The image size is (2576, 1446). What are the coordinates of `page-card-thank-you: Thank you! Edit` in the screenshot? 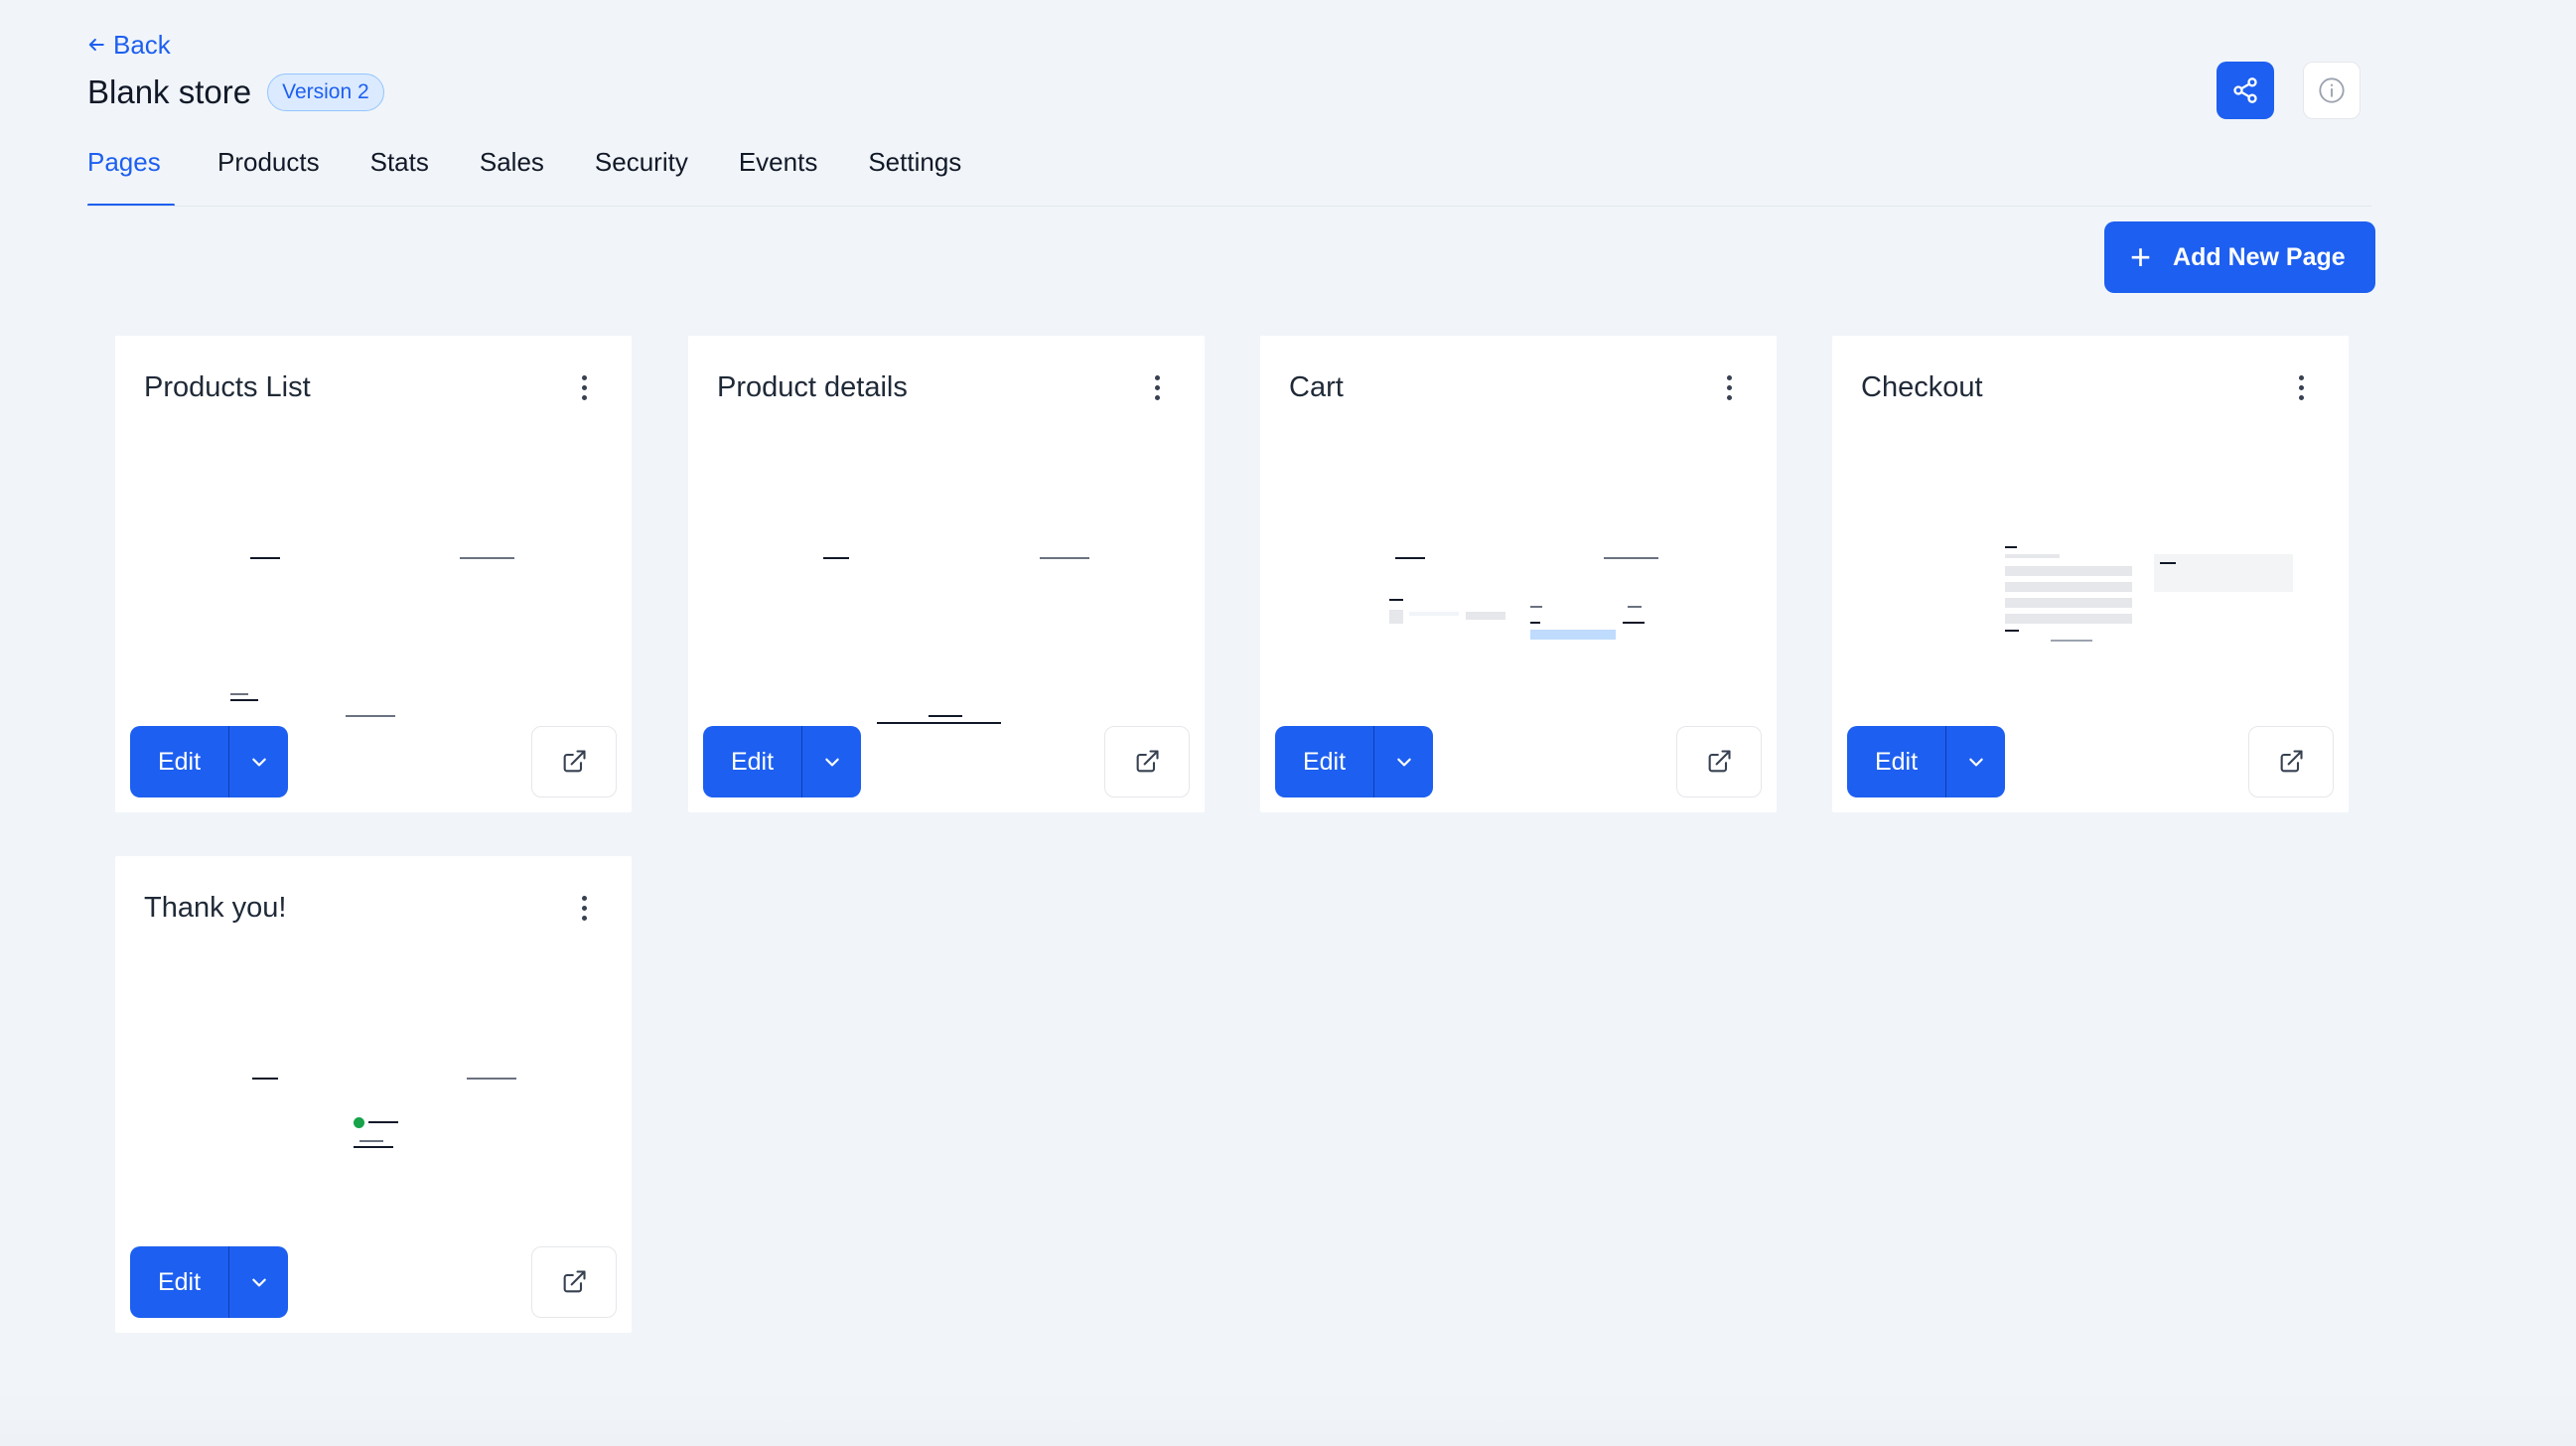 It's located at (374, 1094).